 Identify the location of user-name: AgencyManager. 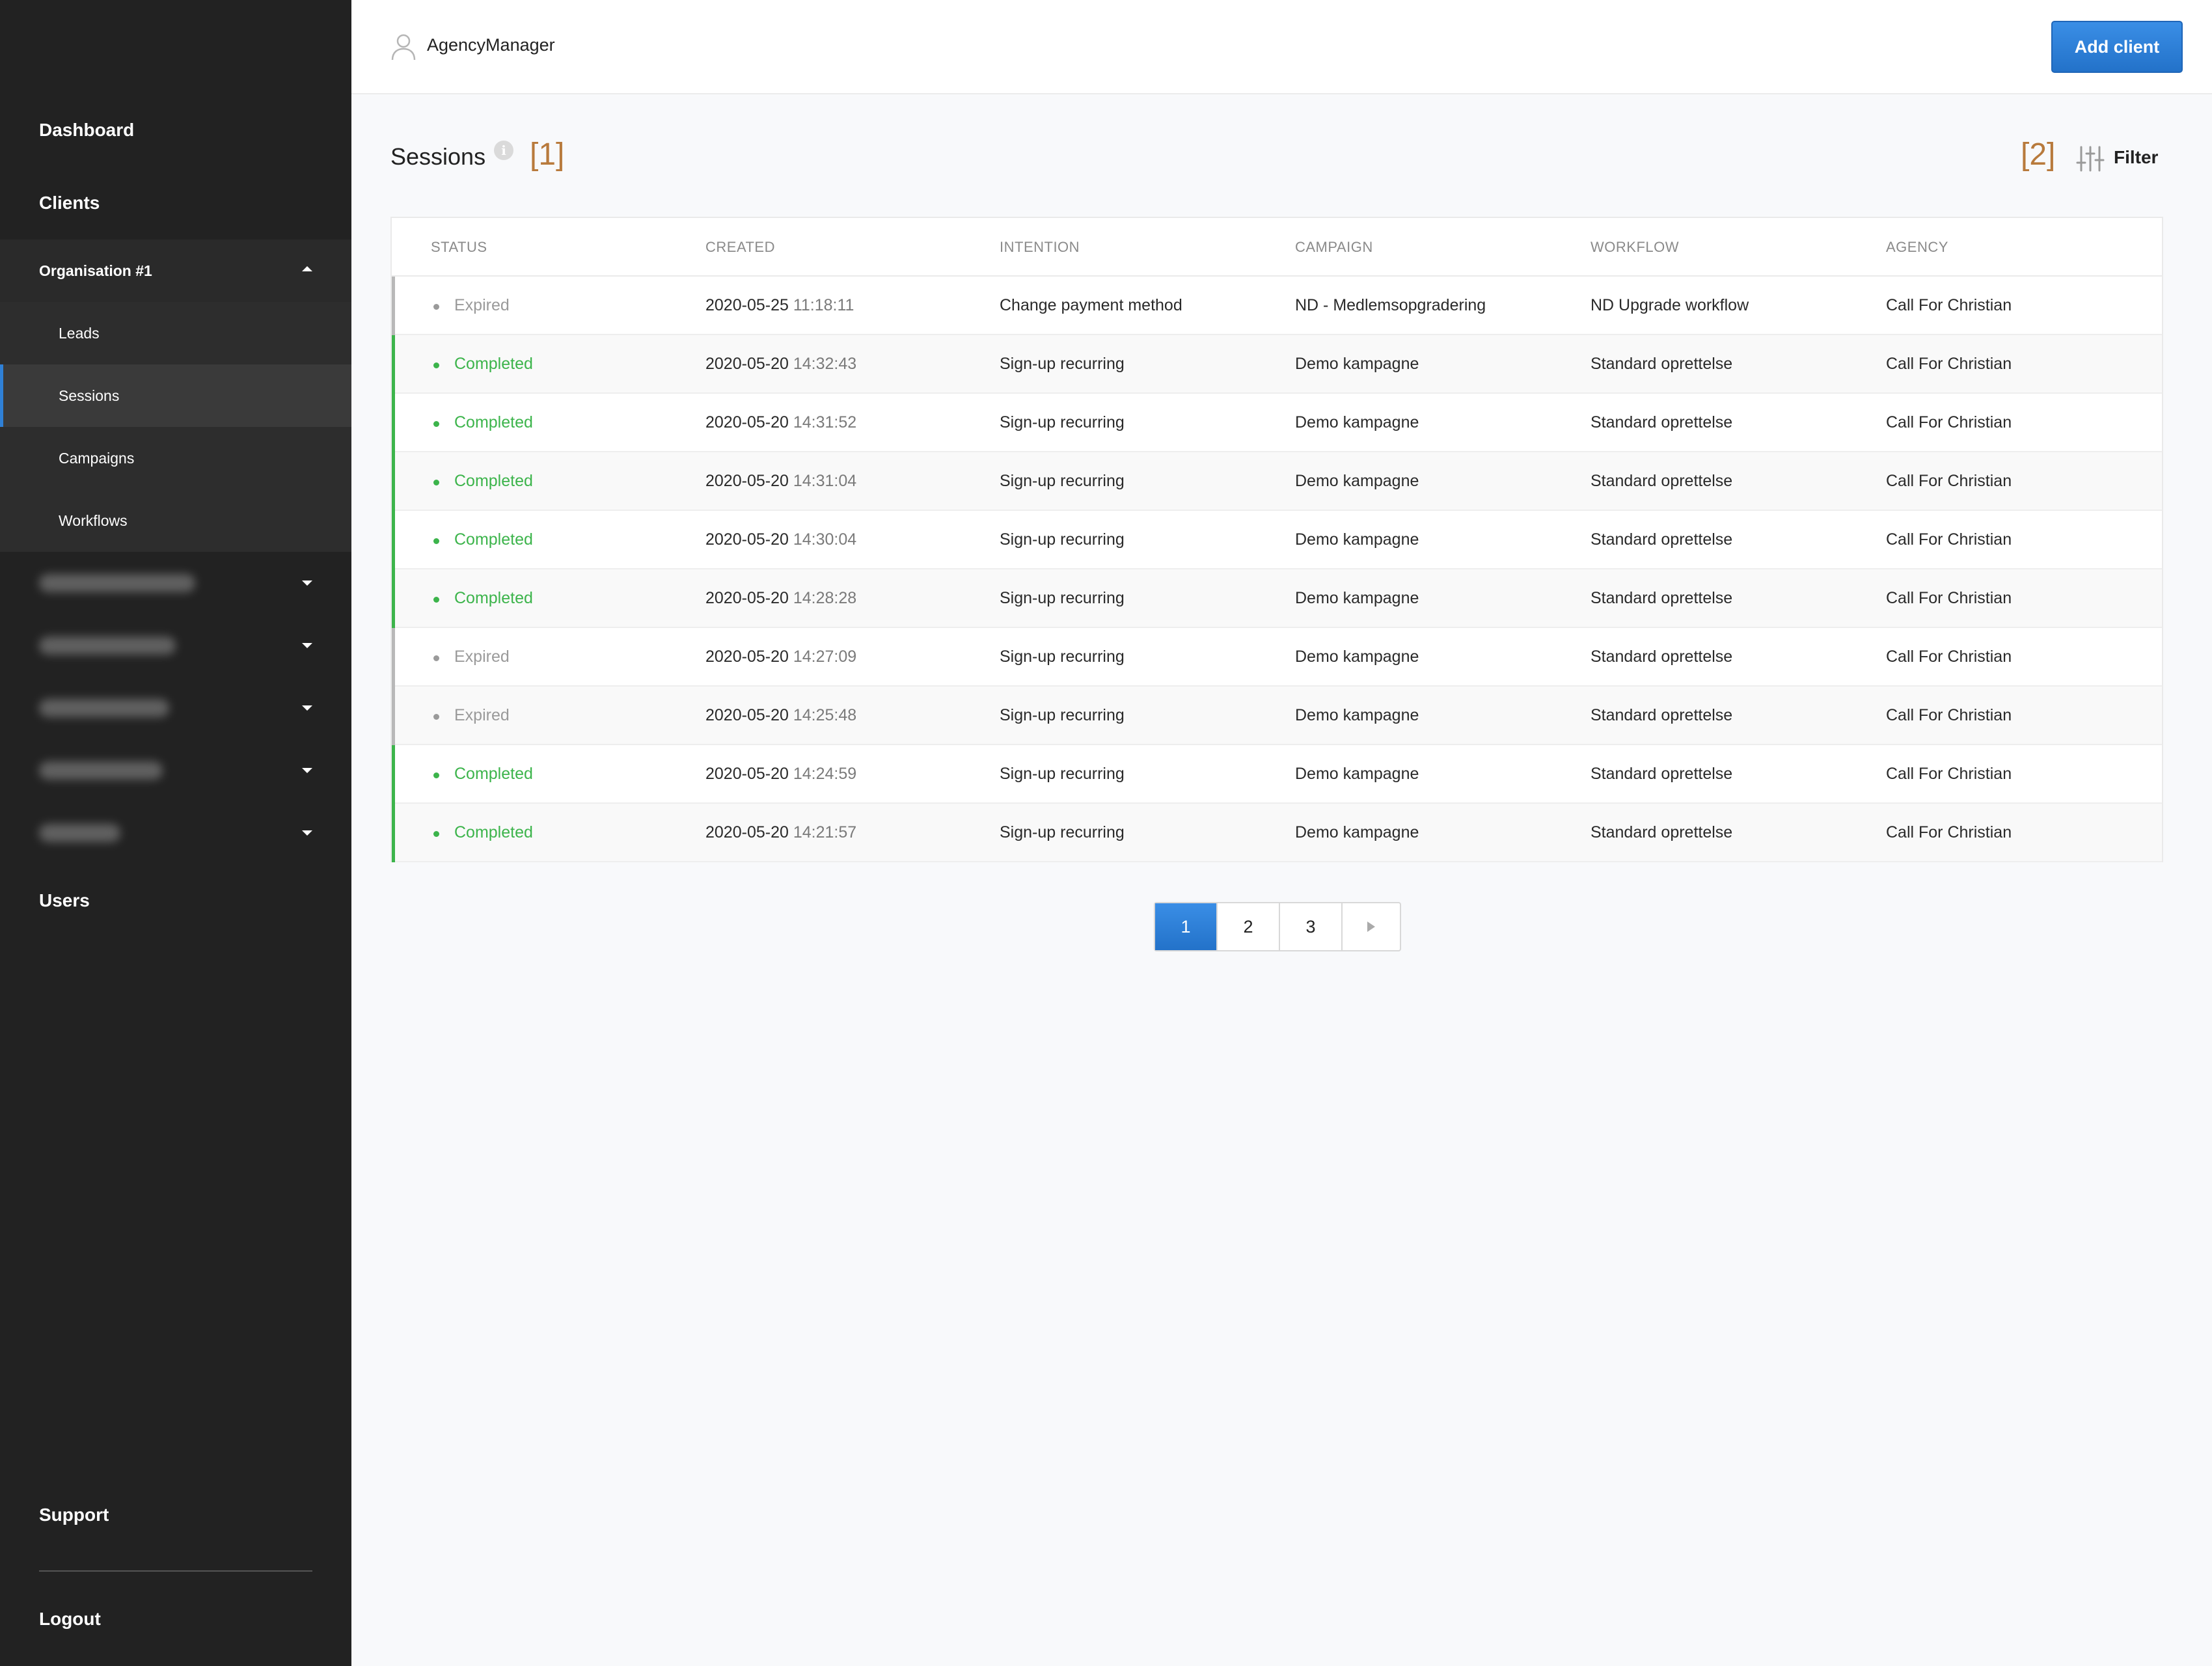
(491, 45).